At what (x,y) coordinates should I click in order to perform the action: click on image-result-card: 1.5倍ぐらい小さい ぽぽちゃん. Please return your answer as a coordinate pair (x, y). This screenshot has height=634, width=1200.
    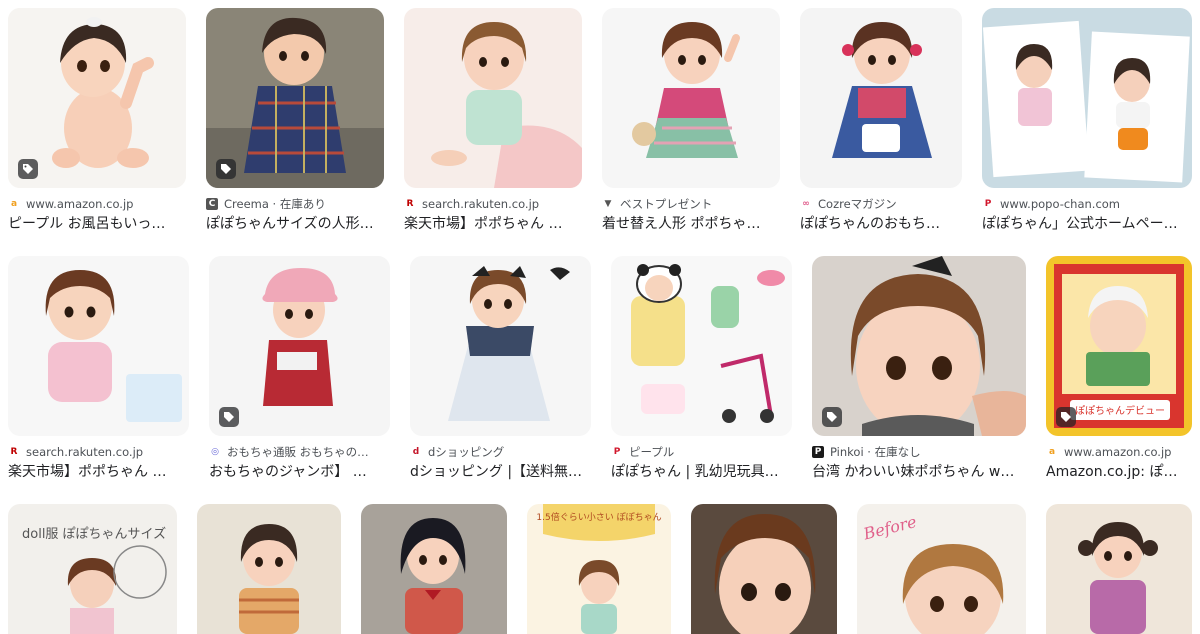
    Looking at the image, I should click on (599, 569).